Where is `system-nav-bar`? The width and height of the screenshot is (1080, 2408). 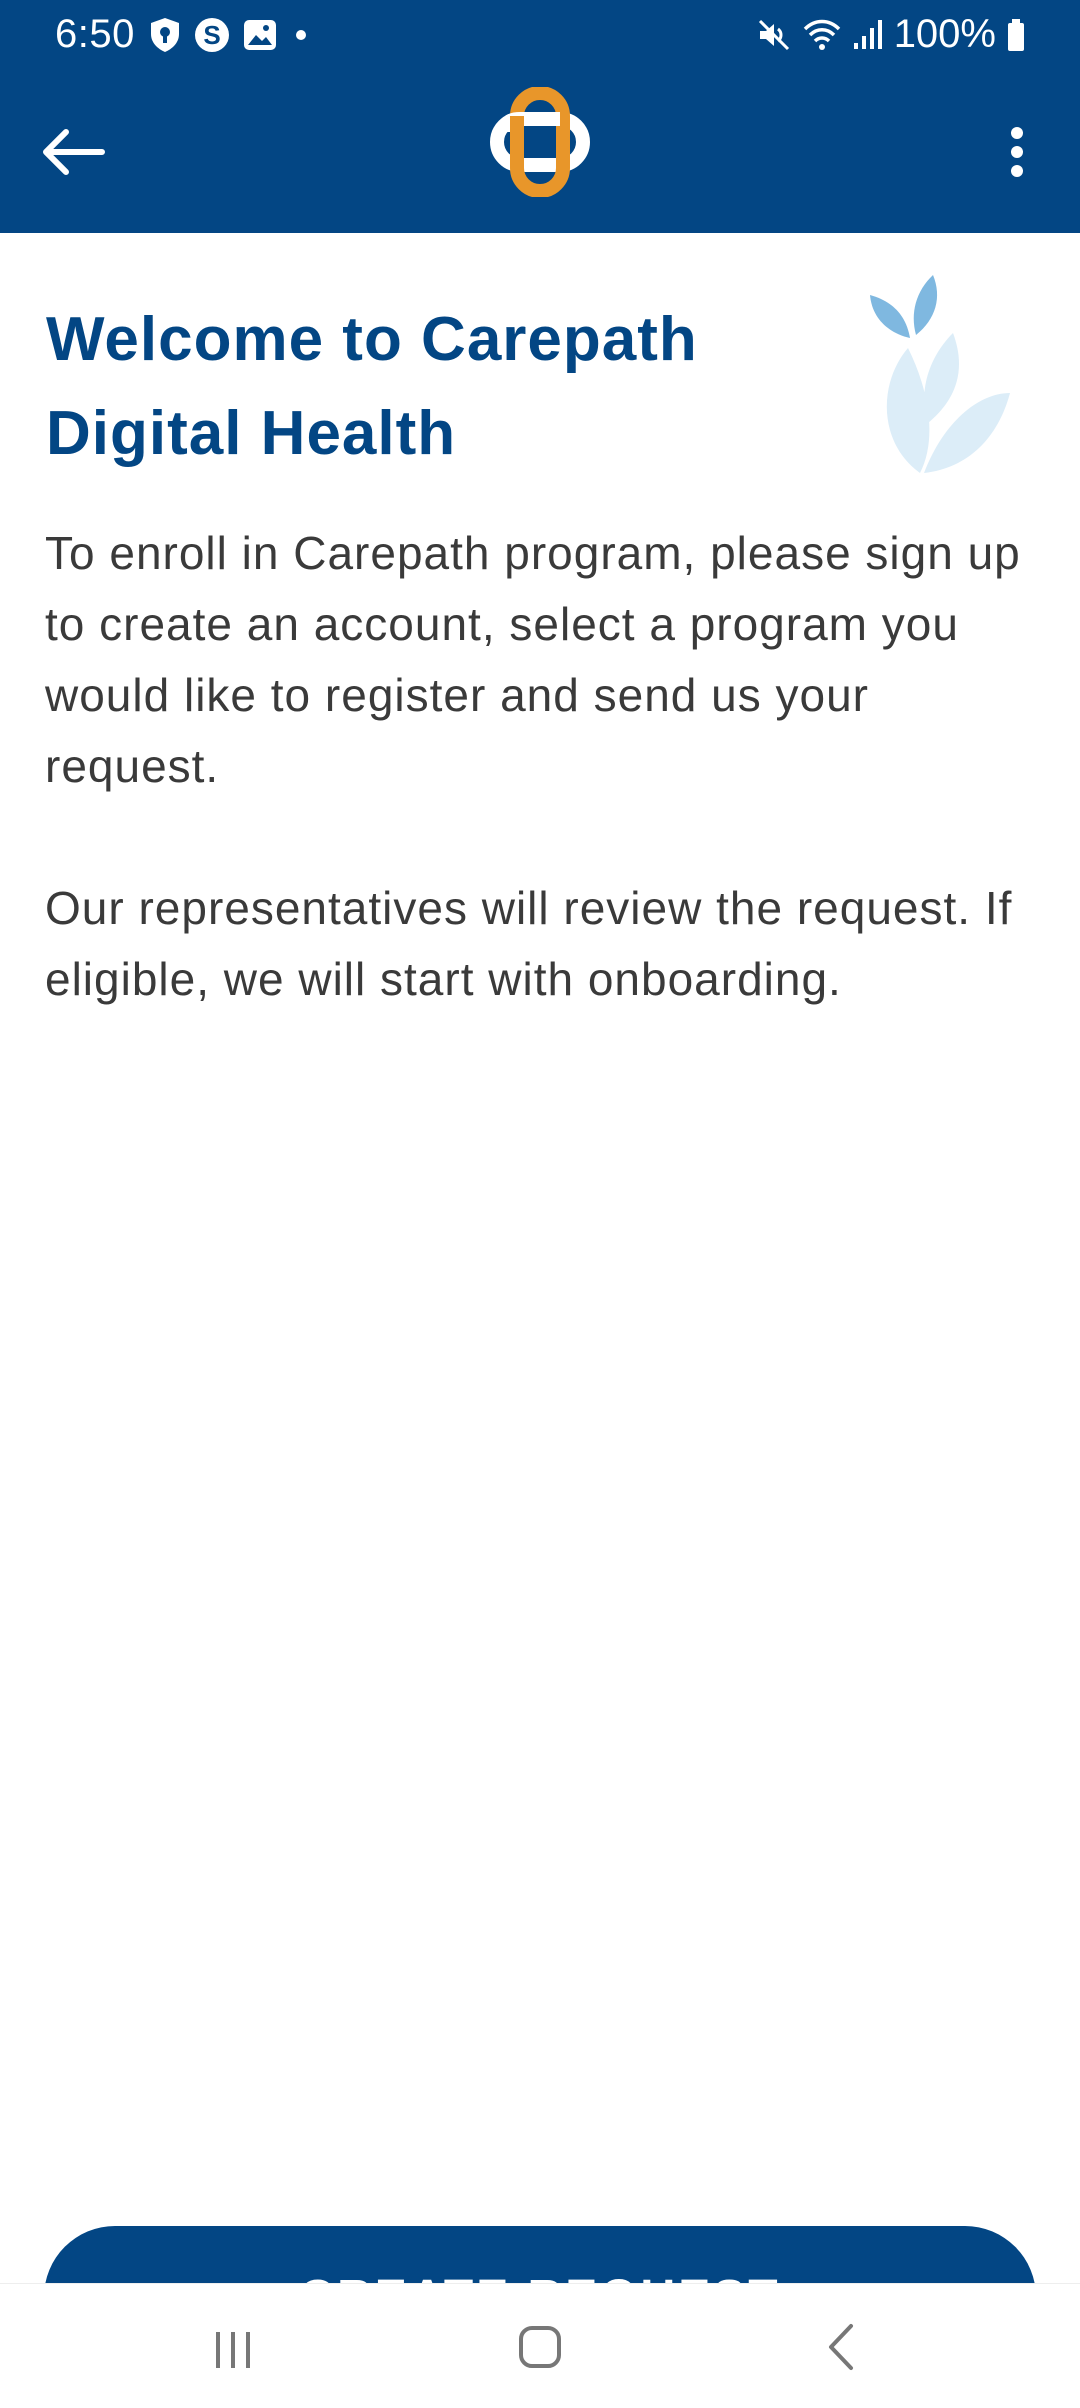 system-nav-bar is located at coordinates (540, 2345).